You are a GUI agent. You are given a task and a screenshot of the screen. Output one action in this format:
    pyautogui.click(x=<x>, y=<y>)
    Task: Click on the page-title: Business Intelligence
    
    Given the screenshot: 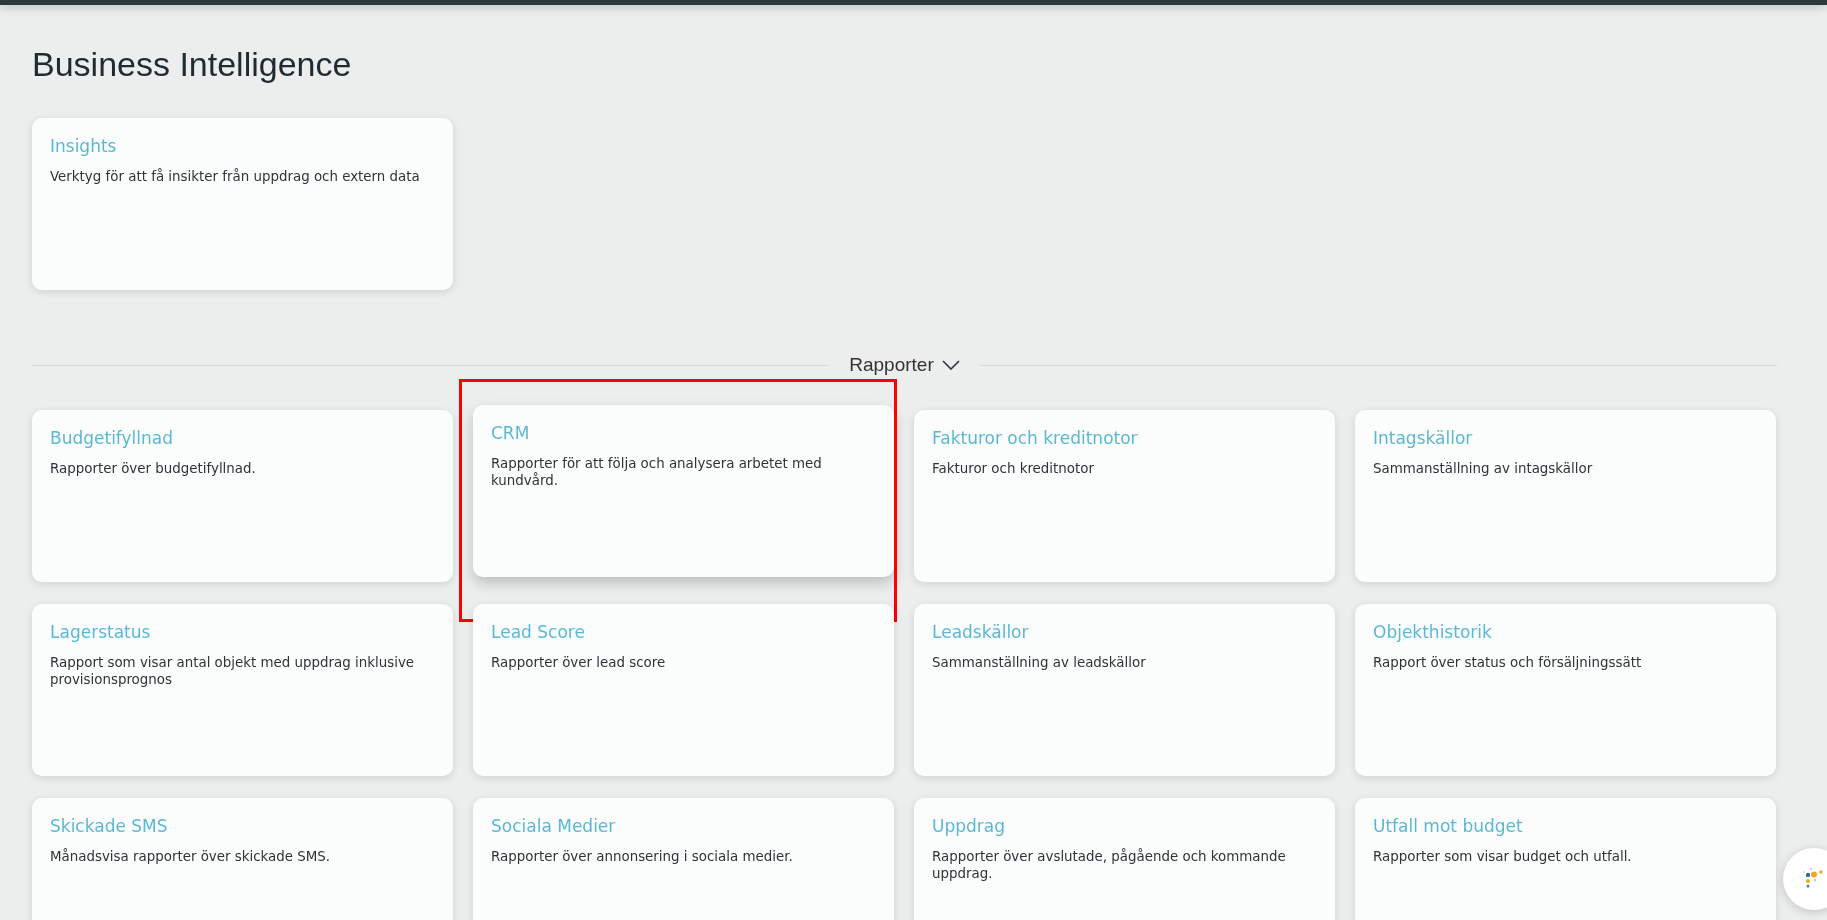 What is the action you would take?
    pyautogui.click(x=192, y=64)
    